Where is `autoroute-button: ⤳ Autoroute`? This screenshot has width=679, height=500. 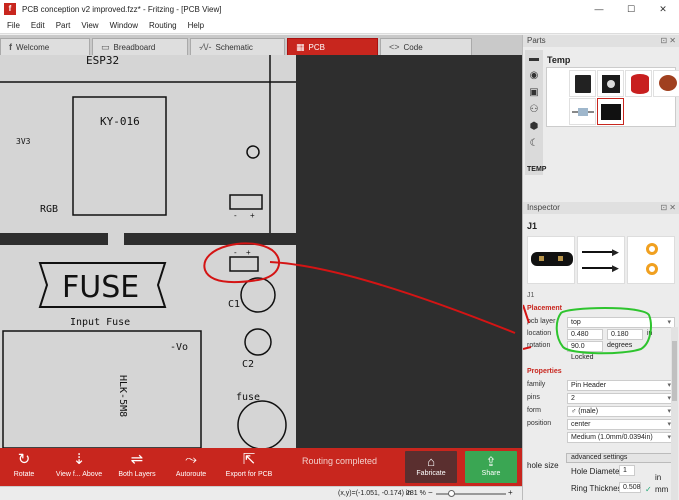
autoroute-button: ⤳ Autoroute is located at coordinates (191, 464).